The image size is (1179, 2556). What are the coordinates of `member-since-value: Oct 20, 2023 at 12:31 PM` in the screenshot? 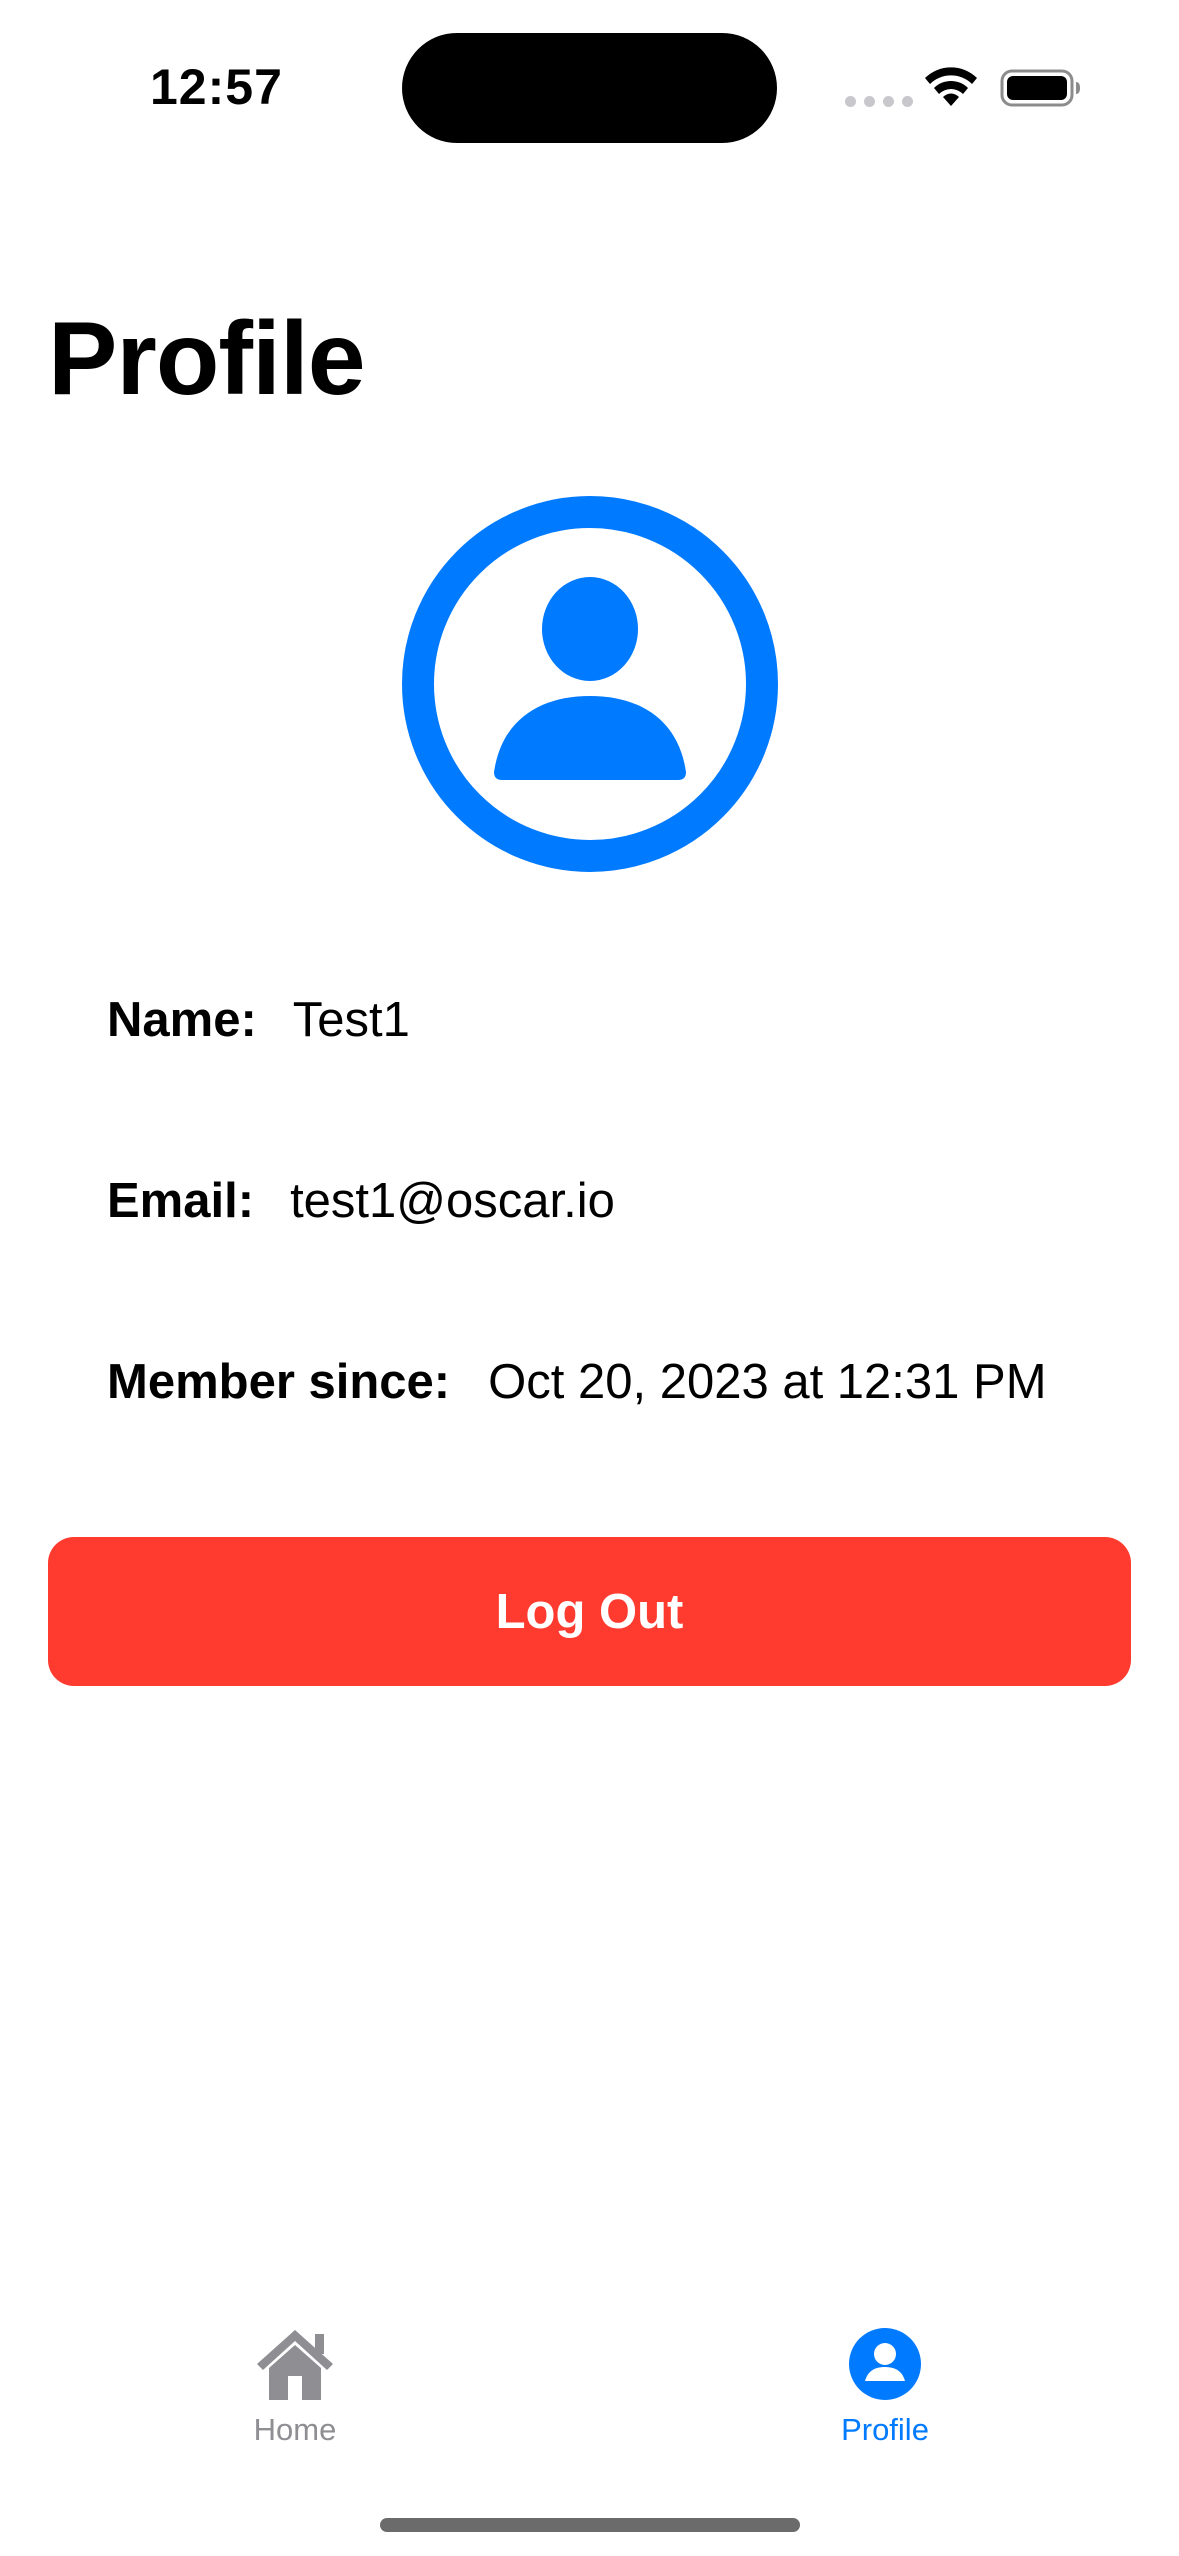 It's located at (767, 1382).